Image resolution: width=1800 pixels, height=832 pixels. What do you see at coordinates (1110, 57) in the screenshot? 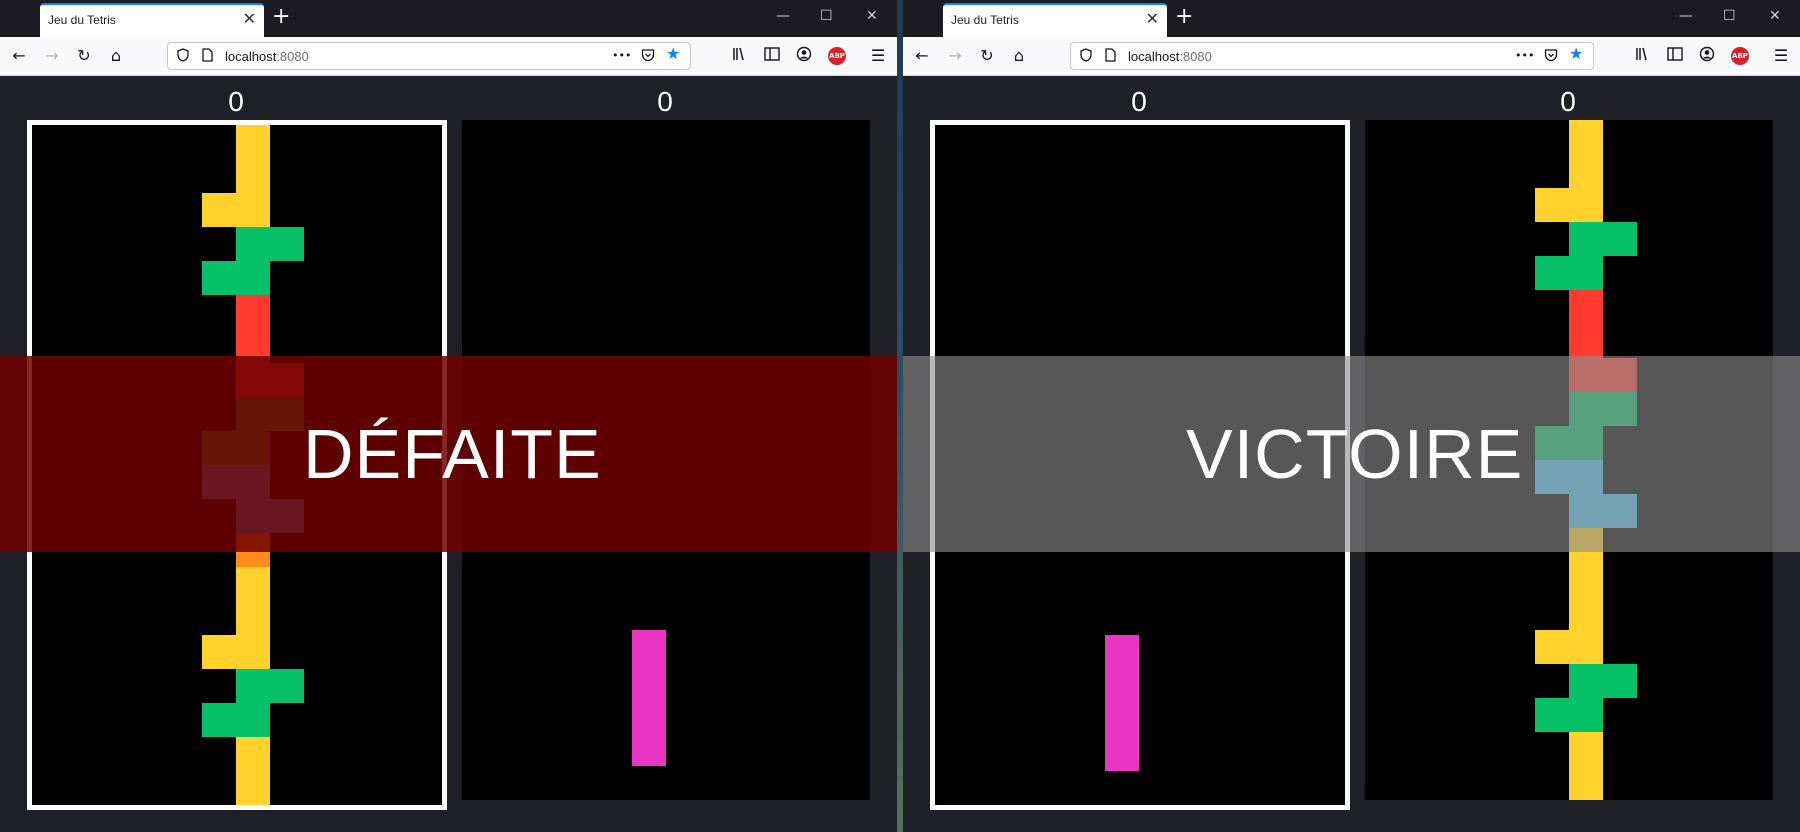
I see `page-icon` at bounding box center [1110, 57].